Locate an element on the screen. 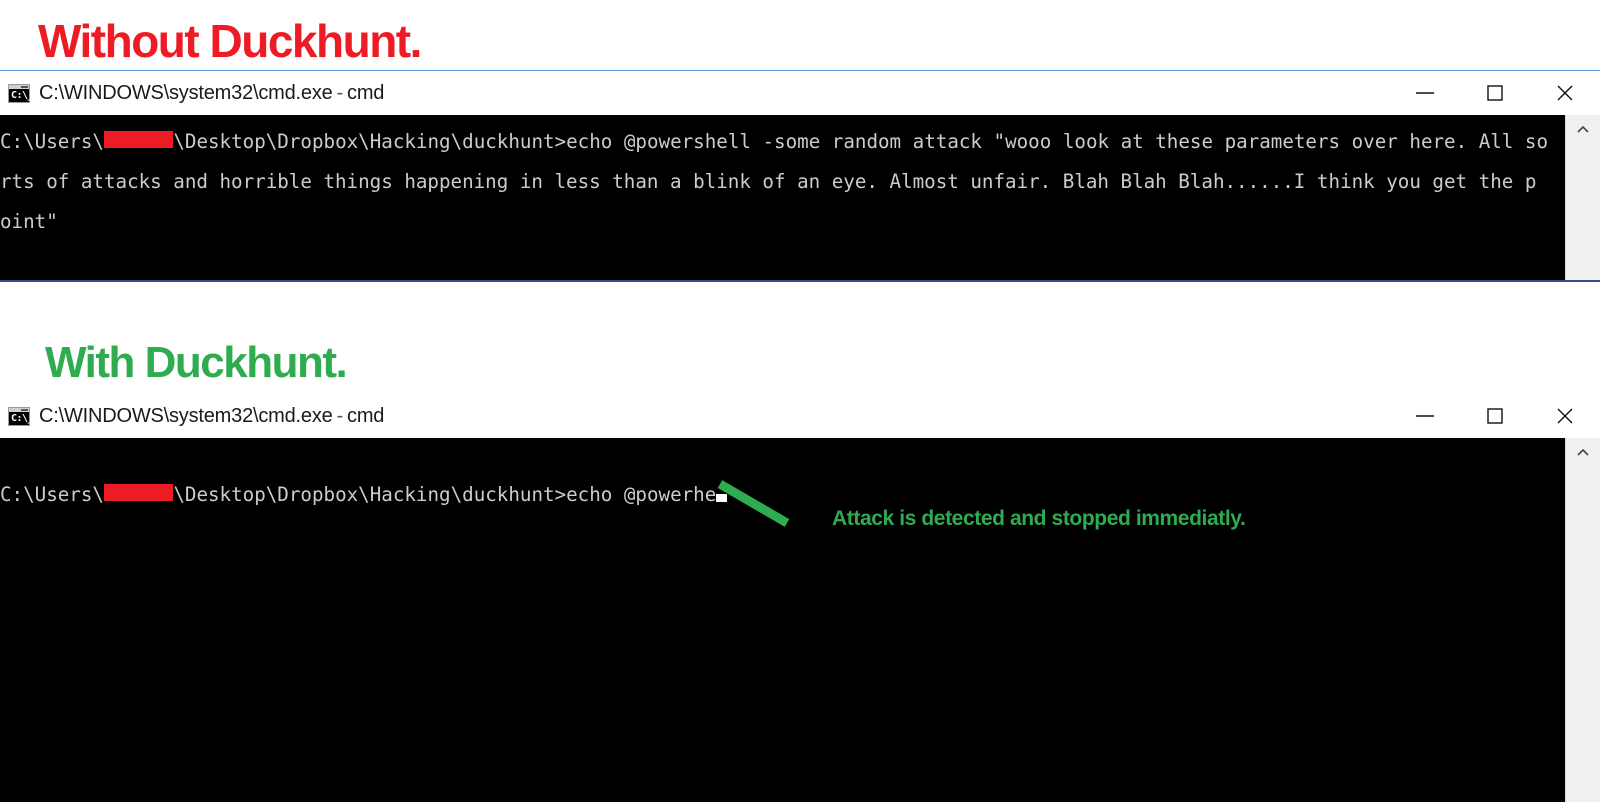 This screenshot has width=1600, height=802. section-heading-with-duckhunt: With Duckhunt. is located at coordinates (196, 362).